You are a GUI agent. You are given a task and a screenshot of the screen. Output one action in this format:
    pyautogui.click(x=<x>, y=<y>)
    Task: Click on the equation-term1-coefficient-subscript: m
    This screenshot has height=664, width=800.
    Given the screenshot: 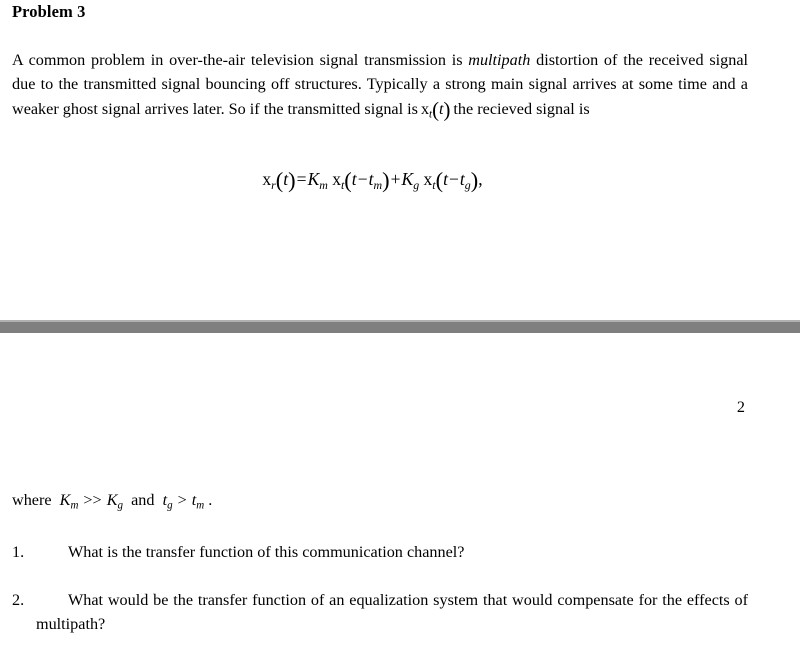 What is the action you would take?
    pyautogui.click(x=323, y=184)
    